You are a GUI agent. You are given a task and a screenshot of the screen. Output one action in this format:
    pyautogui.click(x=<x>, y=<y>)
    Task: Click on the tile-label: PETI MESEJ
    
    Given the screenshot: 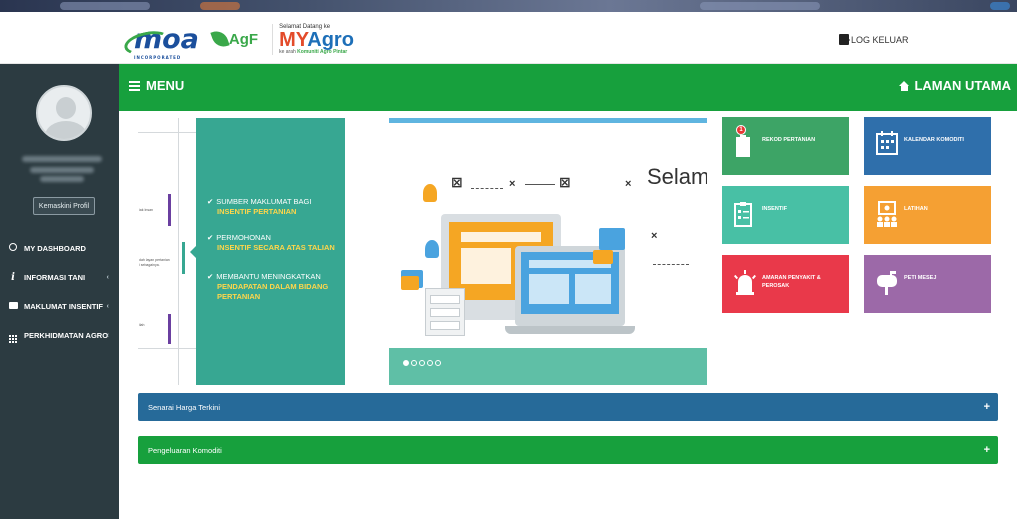 What is the action you would take?
    pyautogui.click(x=920, y=278)
    